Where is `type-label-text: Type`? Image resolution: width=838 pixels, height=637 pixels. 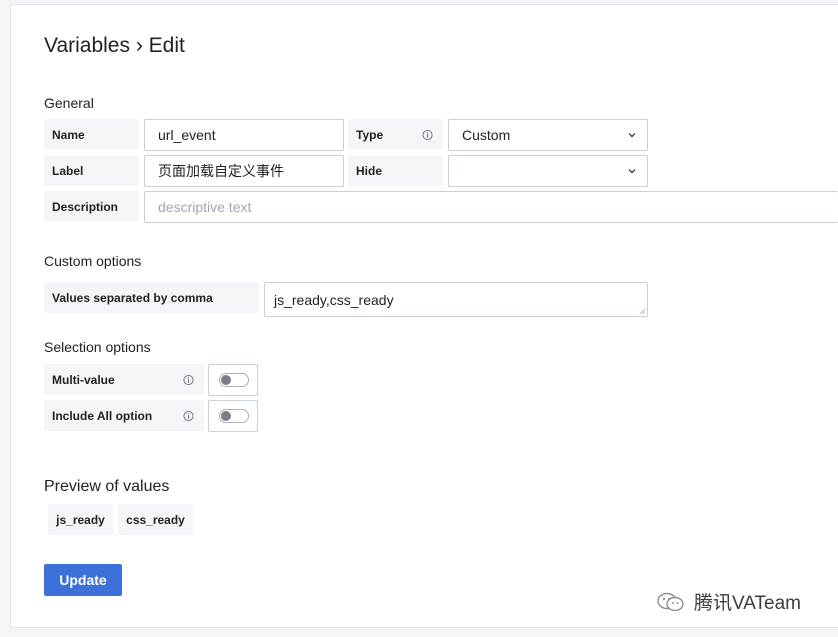
type-label-text: Type is located at coordinates (370, 134).